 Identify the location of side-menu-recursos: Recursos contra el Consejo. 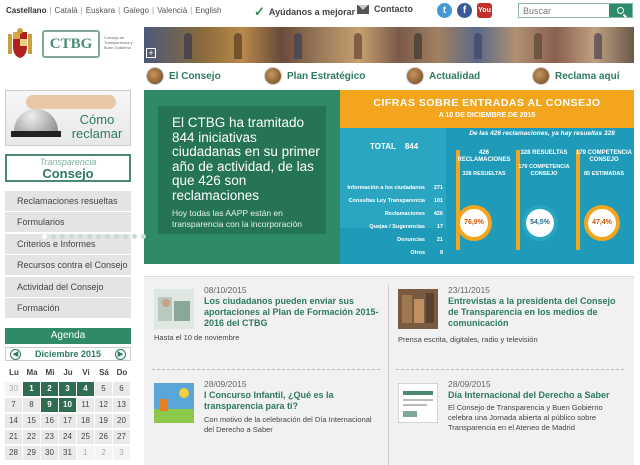
(68, 265).